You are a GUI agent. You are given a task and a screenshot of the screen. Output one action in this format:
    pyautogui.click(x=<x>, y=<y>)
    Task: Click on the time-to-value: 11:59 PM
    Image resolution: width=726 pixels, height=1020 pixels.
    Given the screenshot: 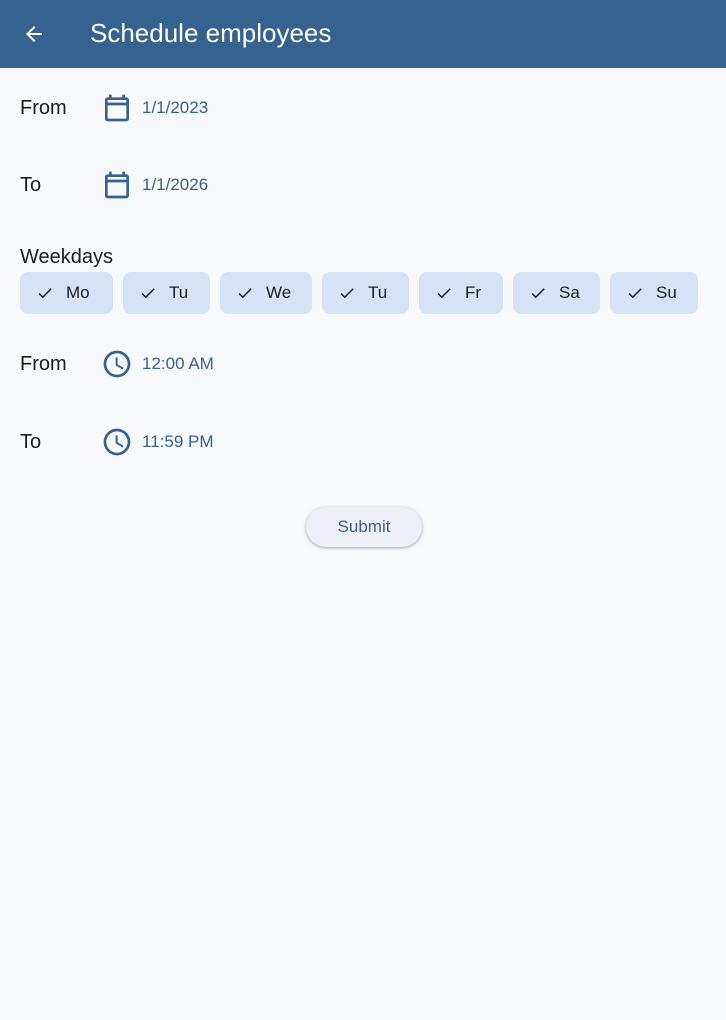 What is the action you would take?
    pyautogui.click(x=178, y=441)
    